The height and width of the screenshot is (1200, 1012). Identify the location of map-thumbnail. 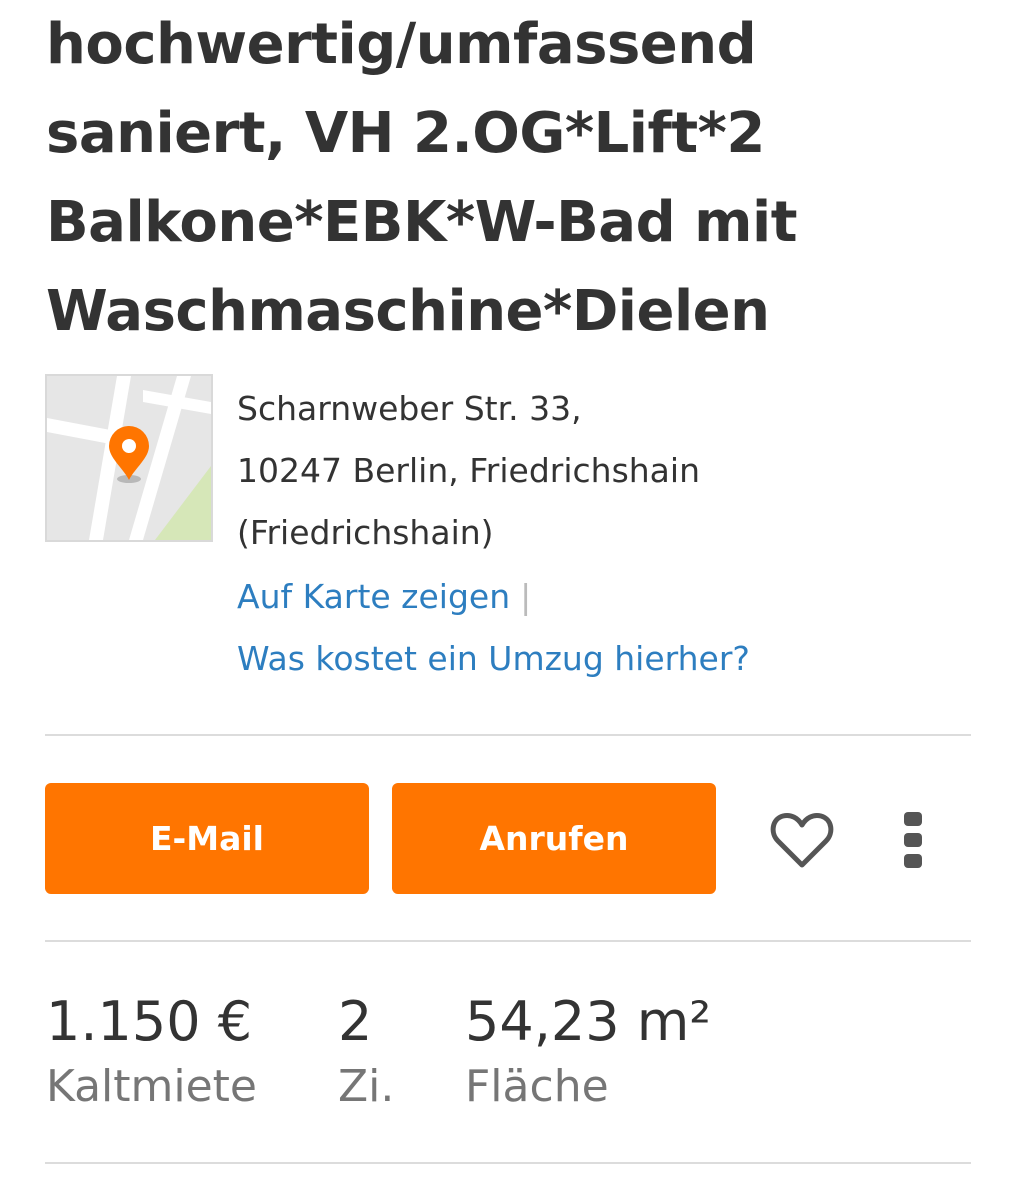
(129, 458).